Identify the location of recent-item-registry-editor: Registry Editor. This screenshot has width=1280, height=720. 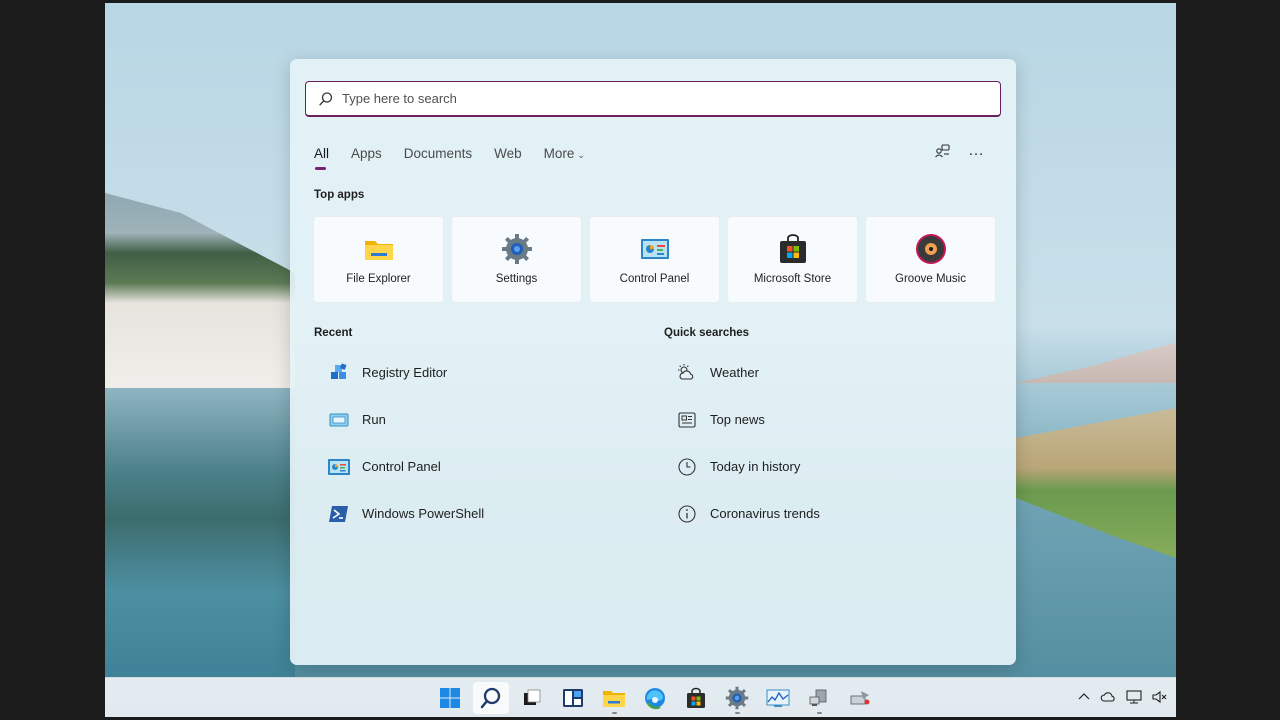
(406, 372).